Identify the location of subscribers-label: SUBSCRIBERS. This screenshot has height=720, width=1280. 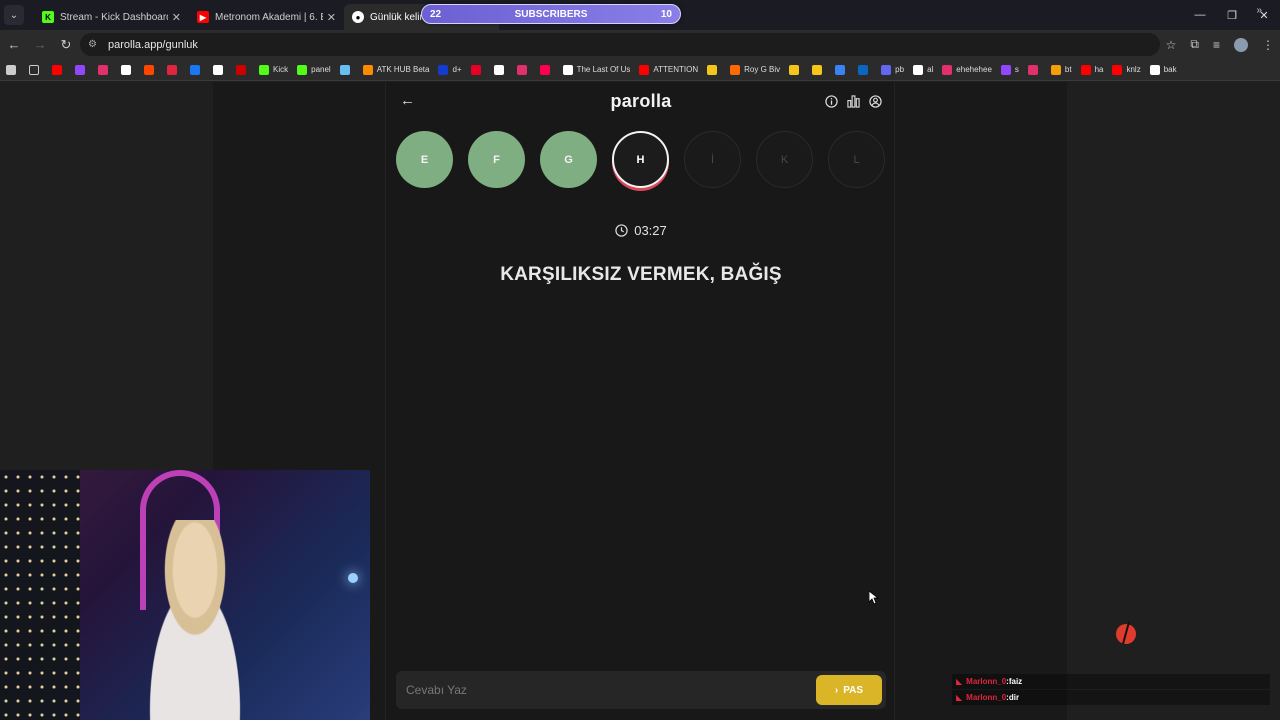
(551, 14).